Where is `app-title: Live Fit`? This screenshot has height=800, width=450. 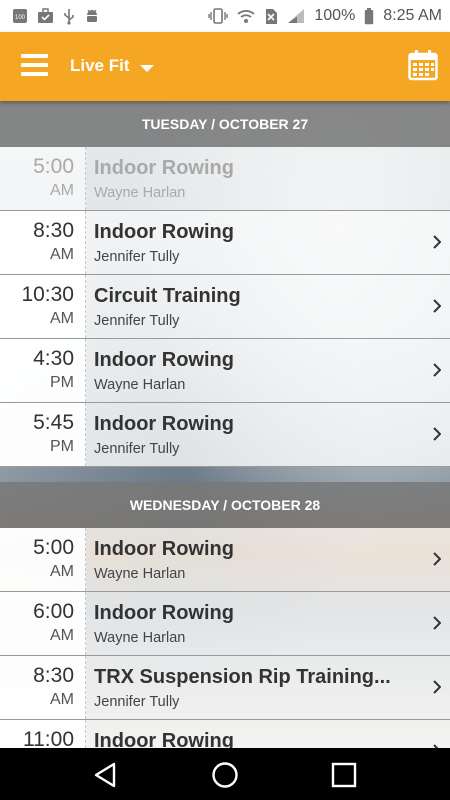
app-title: Live Fit is located at coordinates (100, 65).